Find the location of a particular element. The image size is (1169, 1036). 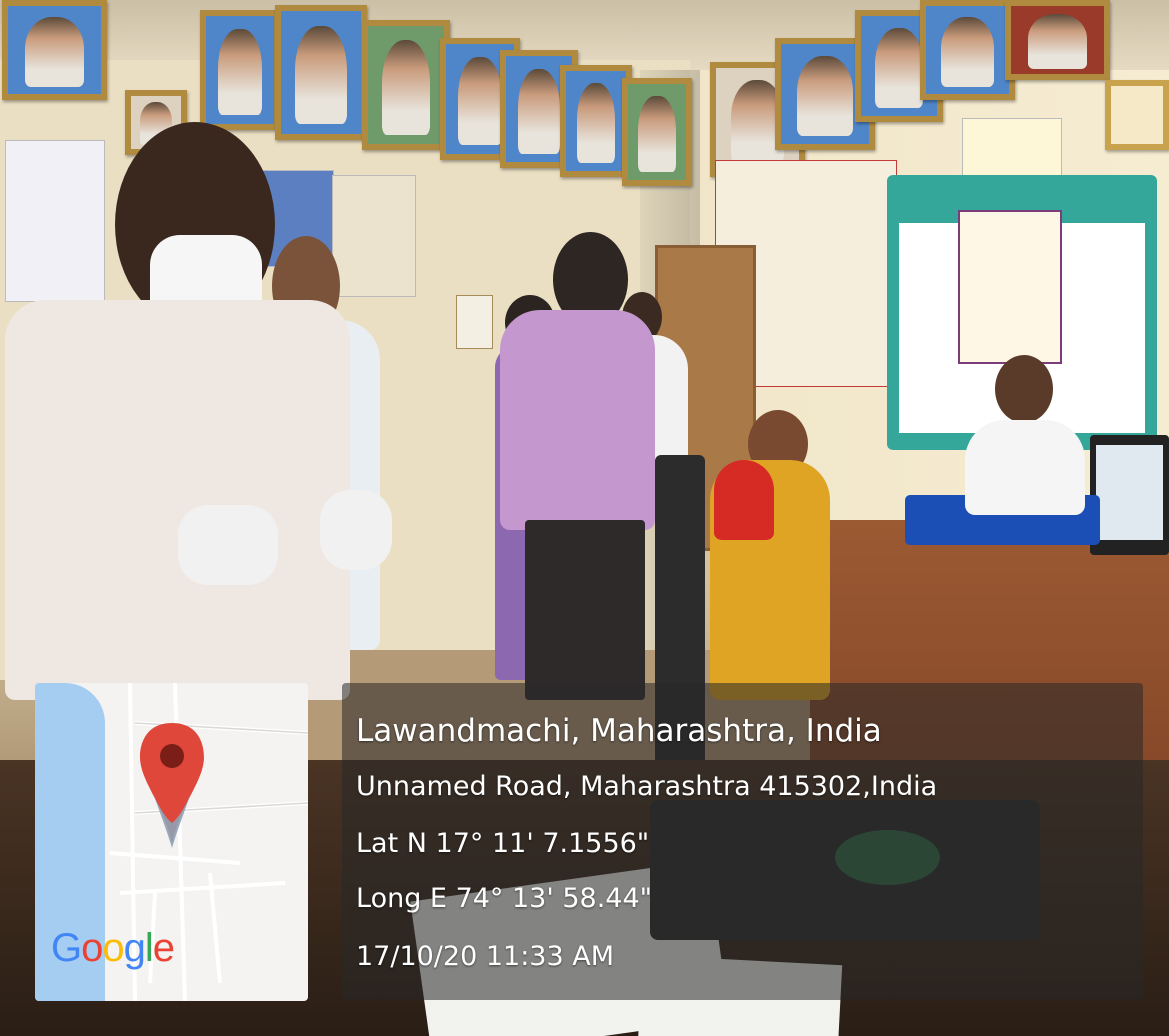

google-letter: G is located at coordinates (66, 948).